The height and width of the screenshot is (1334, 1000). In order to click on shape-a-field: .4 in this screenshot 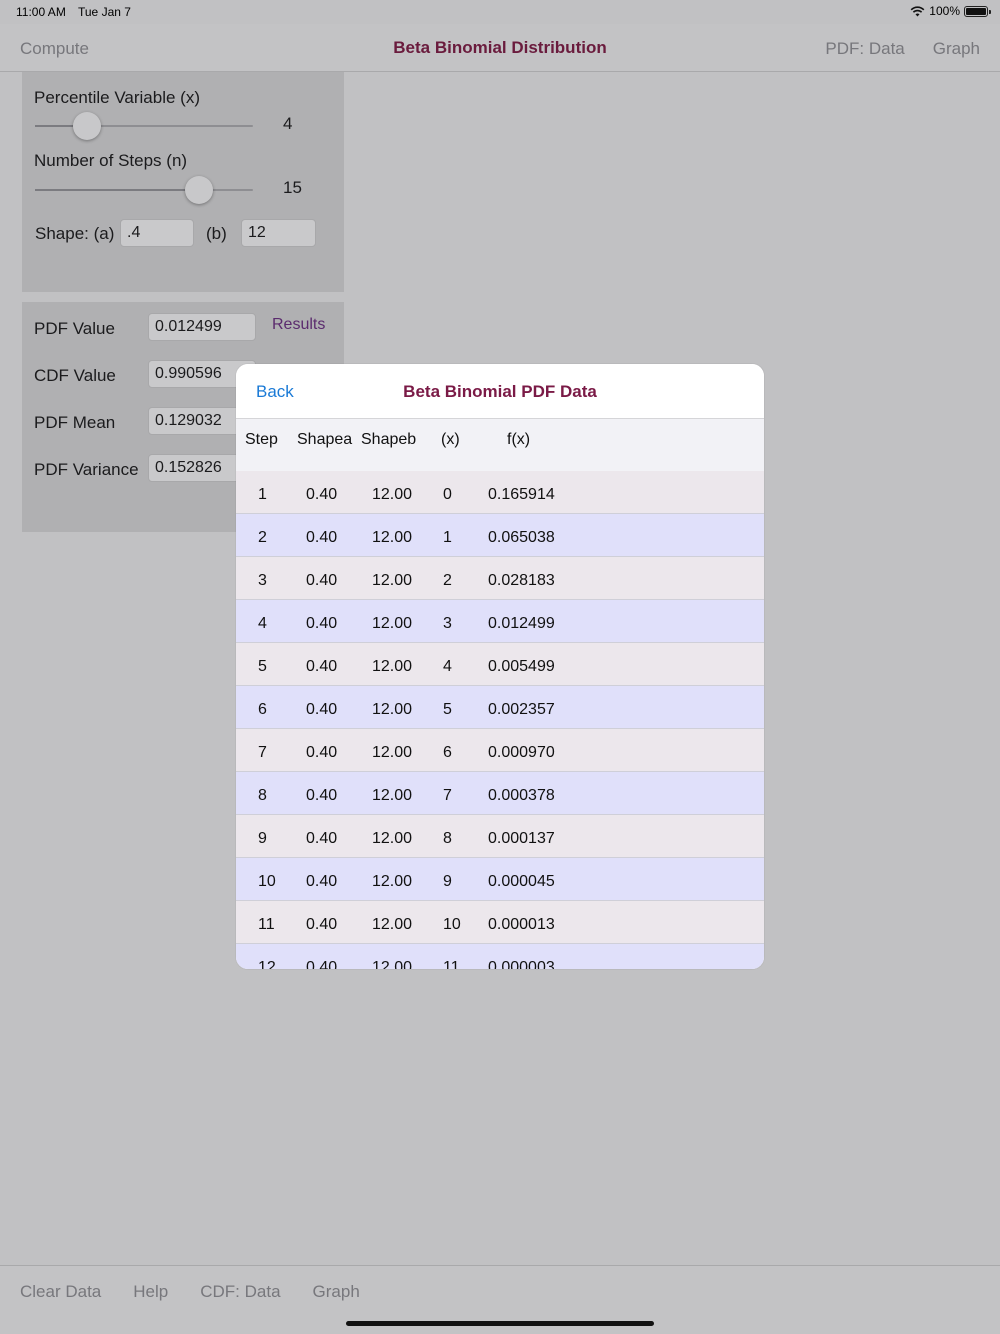, I will do `click(157, 233)`.